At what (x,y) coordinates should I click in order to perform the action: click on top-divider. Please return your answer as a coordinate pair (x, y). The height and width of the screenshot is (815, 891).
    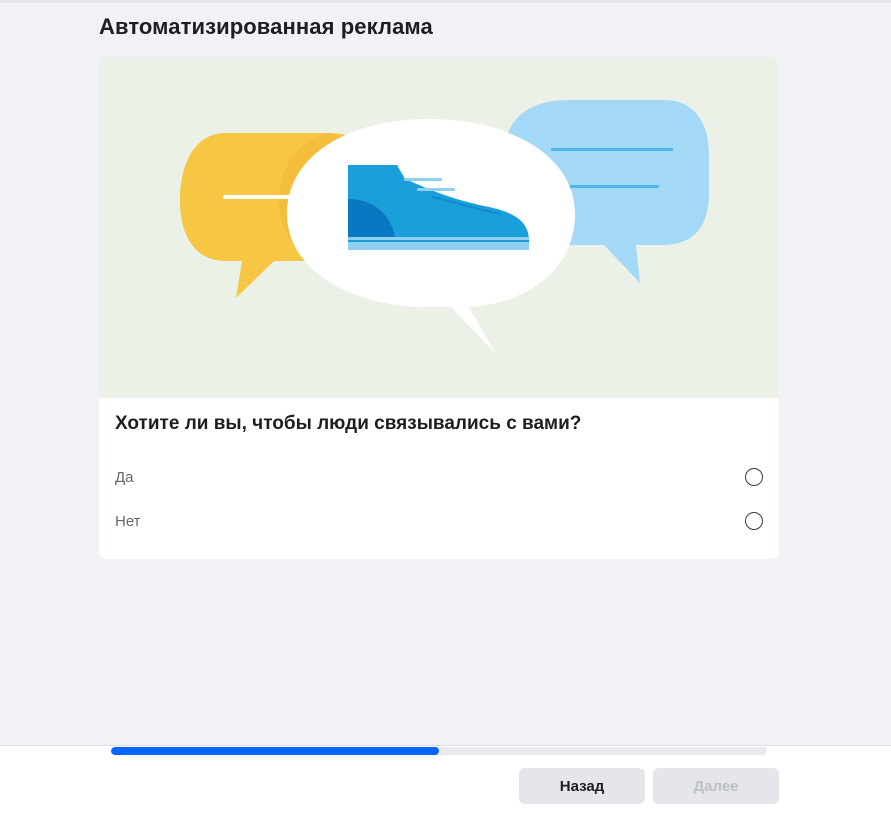
    Looking at the image, I should click on (445, 1).